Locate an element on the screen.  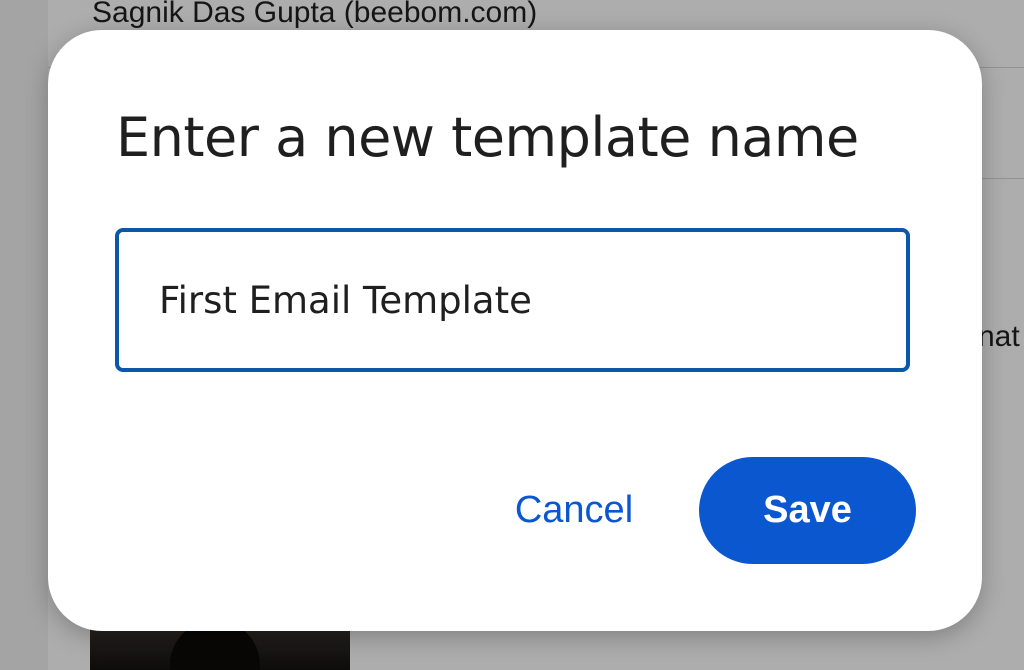
dialog-title: Enter a new template name is located at coordinates (487, 137).